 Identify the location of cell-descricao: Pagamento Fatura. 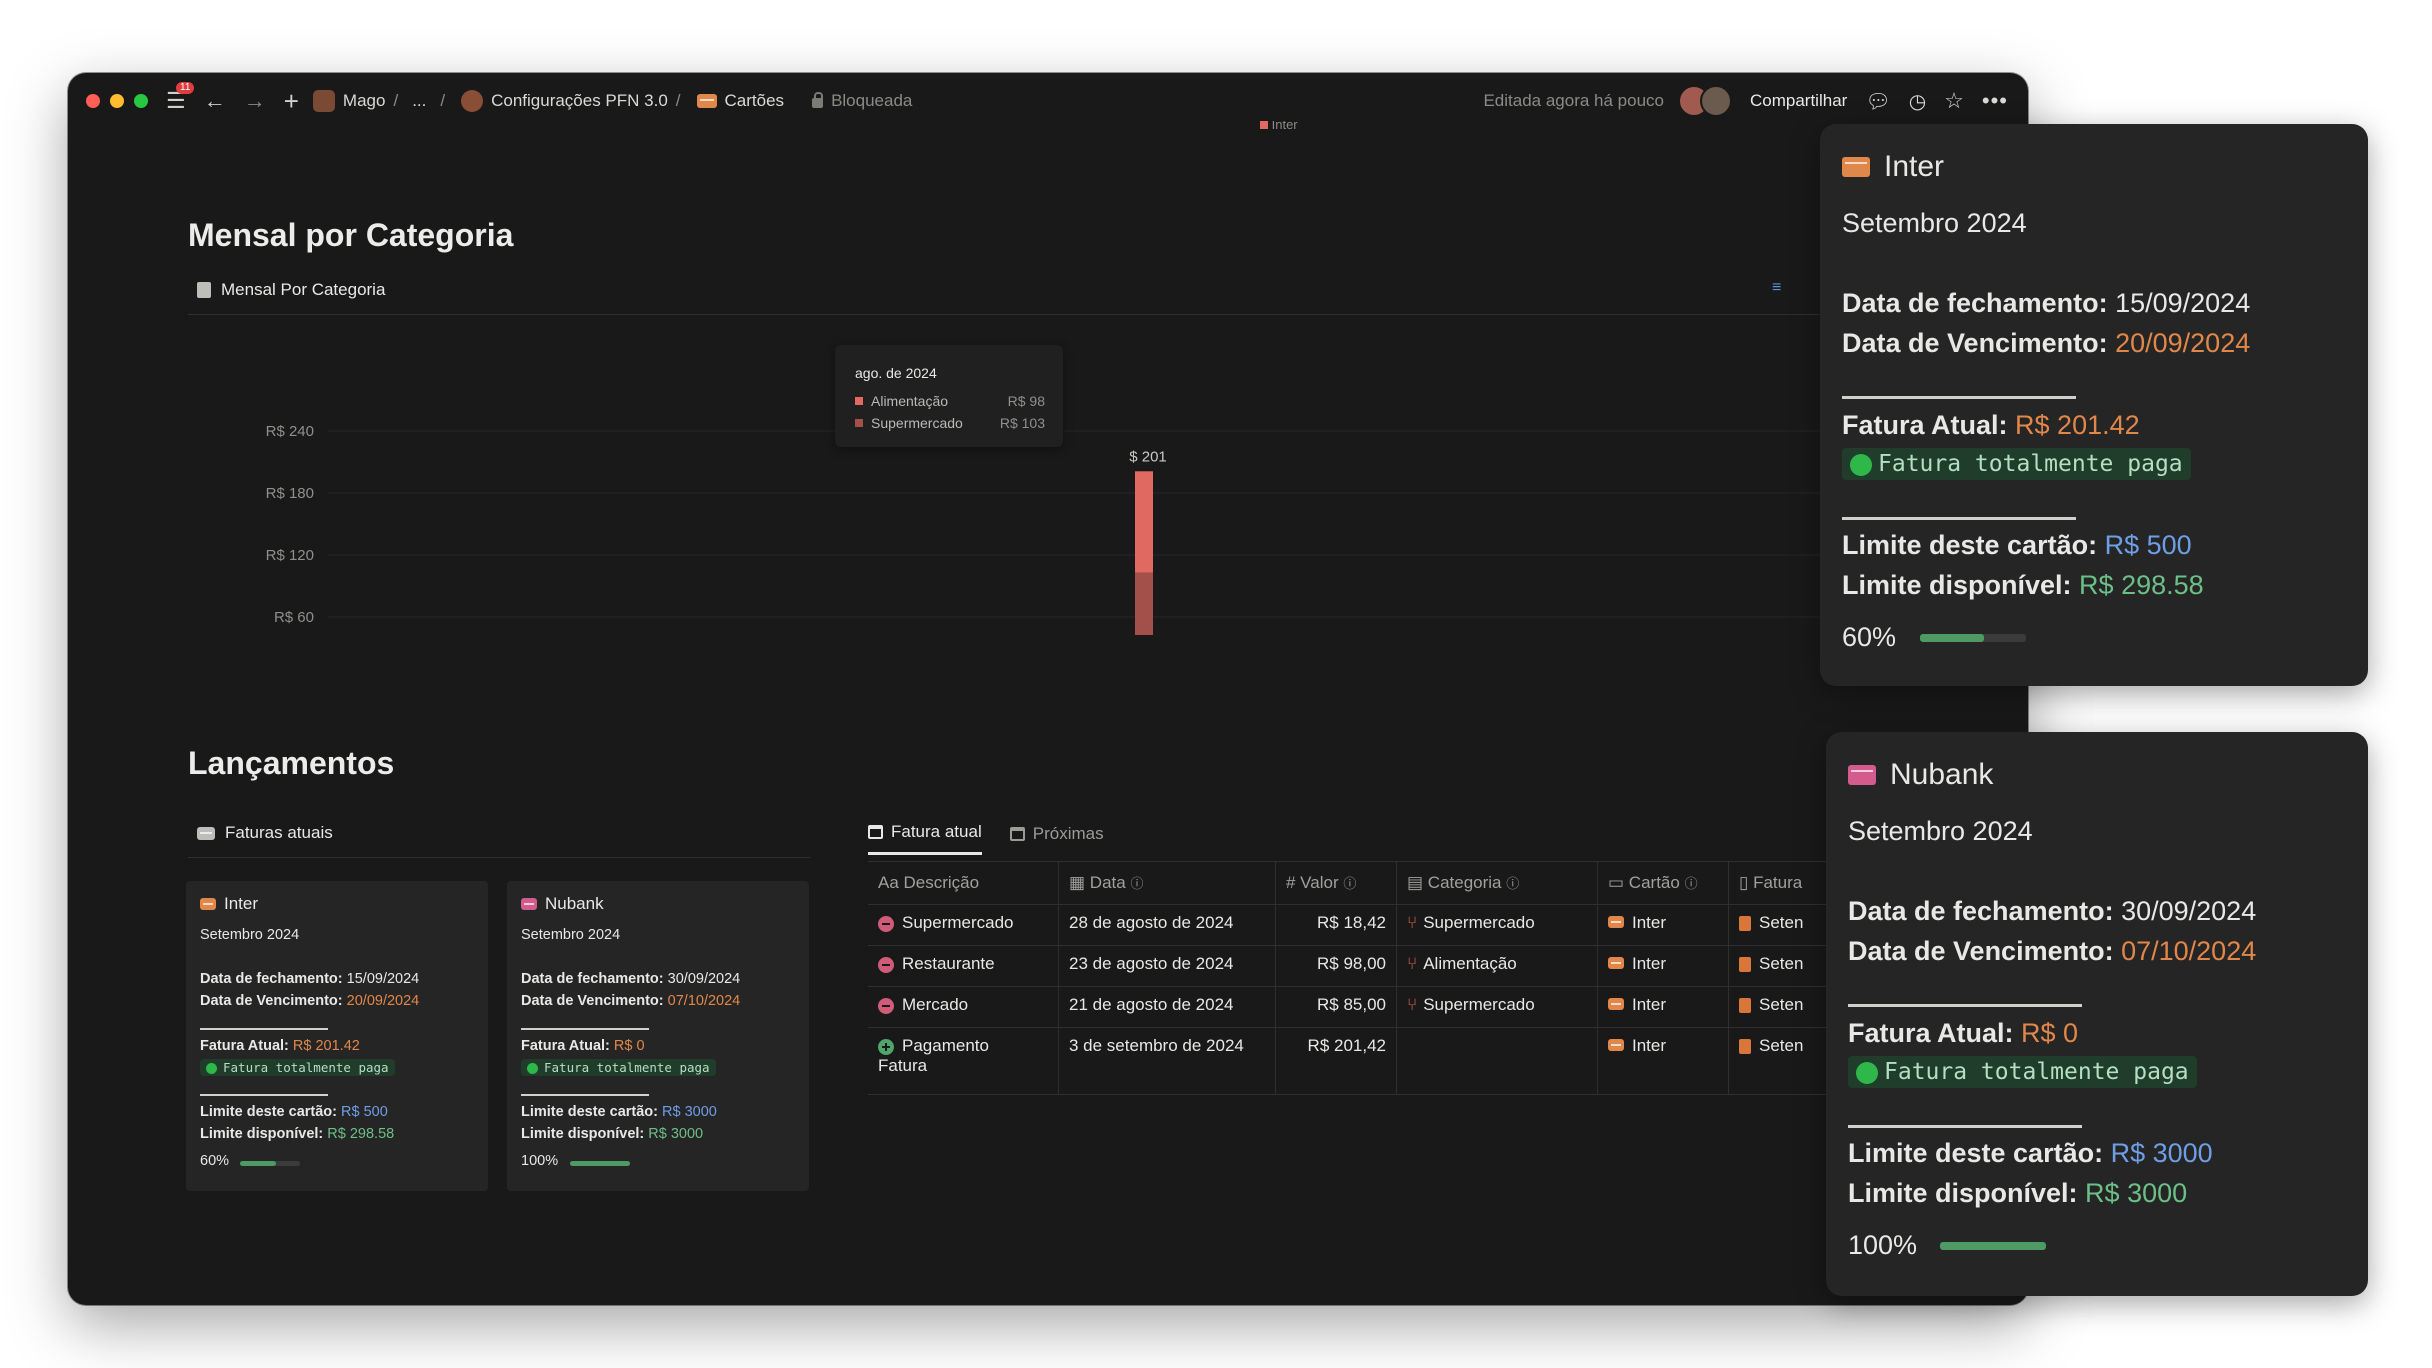
(963, 1061).